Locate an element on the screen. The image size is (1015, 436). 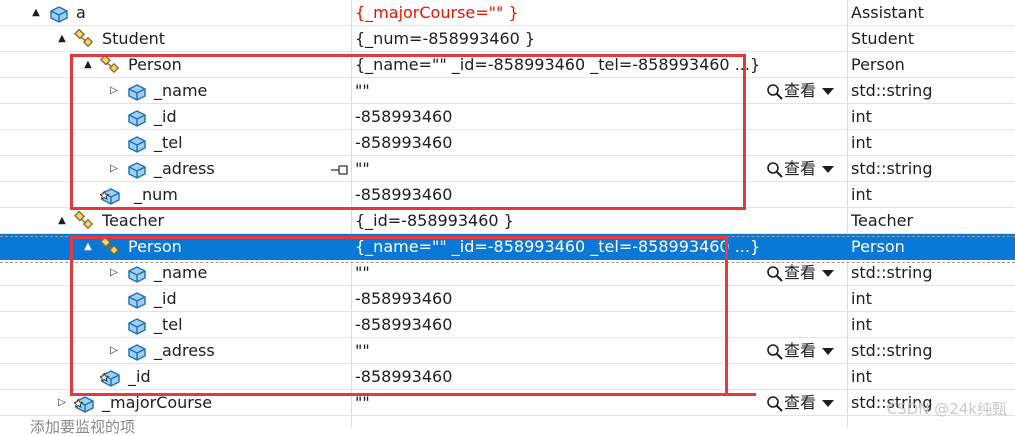
watch-row: ▲ Teacher {_id=-858993460 } Teacher is located at coordinates (507, 221).